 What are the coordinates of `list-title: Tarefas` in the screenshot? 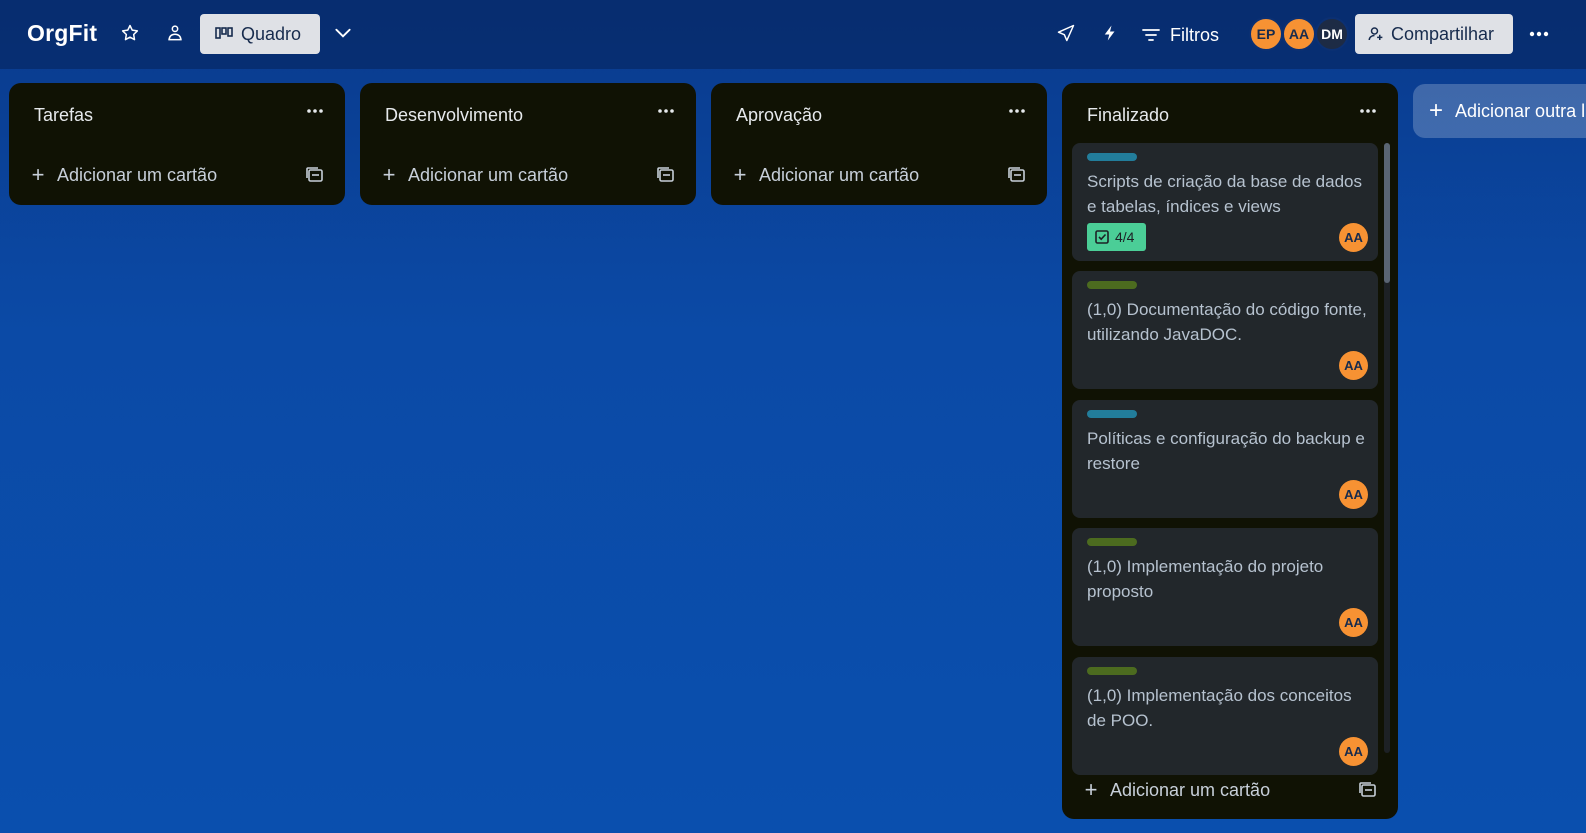 It's located at (63, 115).